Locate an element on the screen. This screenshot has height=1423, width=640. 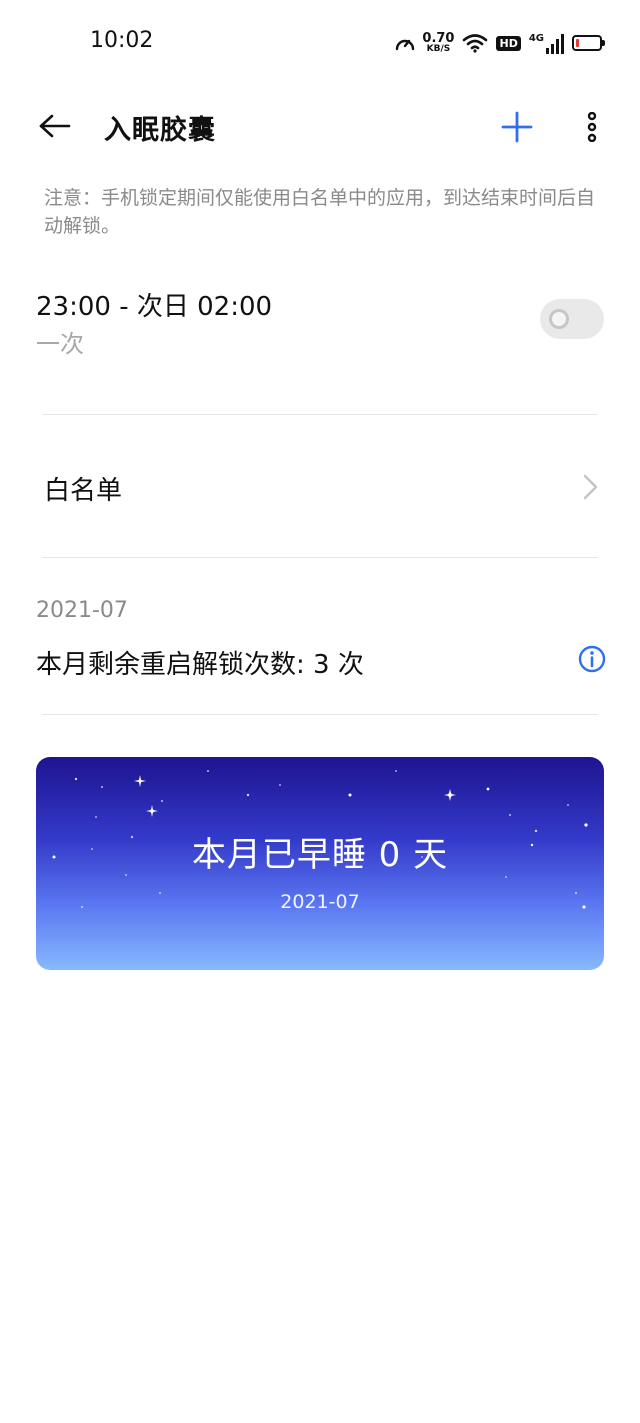
banner-month: 2021-07 is located at coordinates (320, 902).